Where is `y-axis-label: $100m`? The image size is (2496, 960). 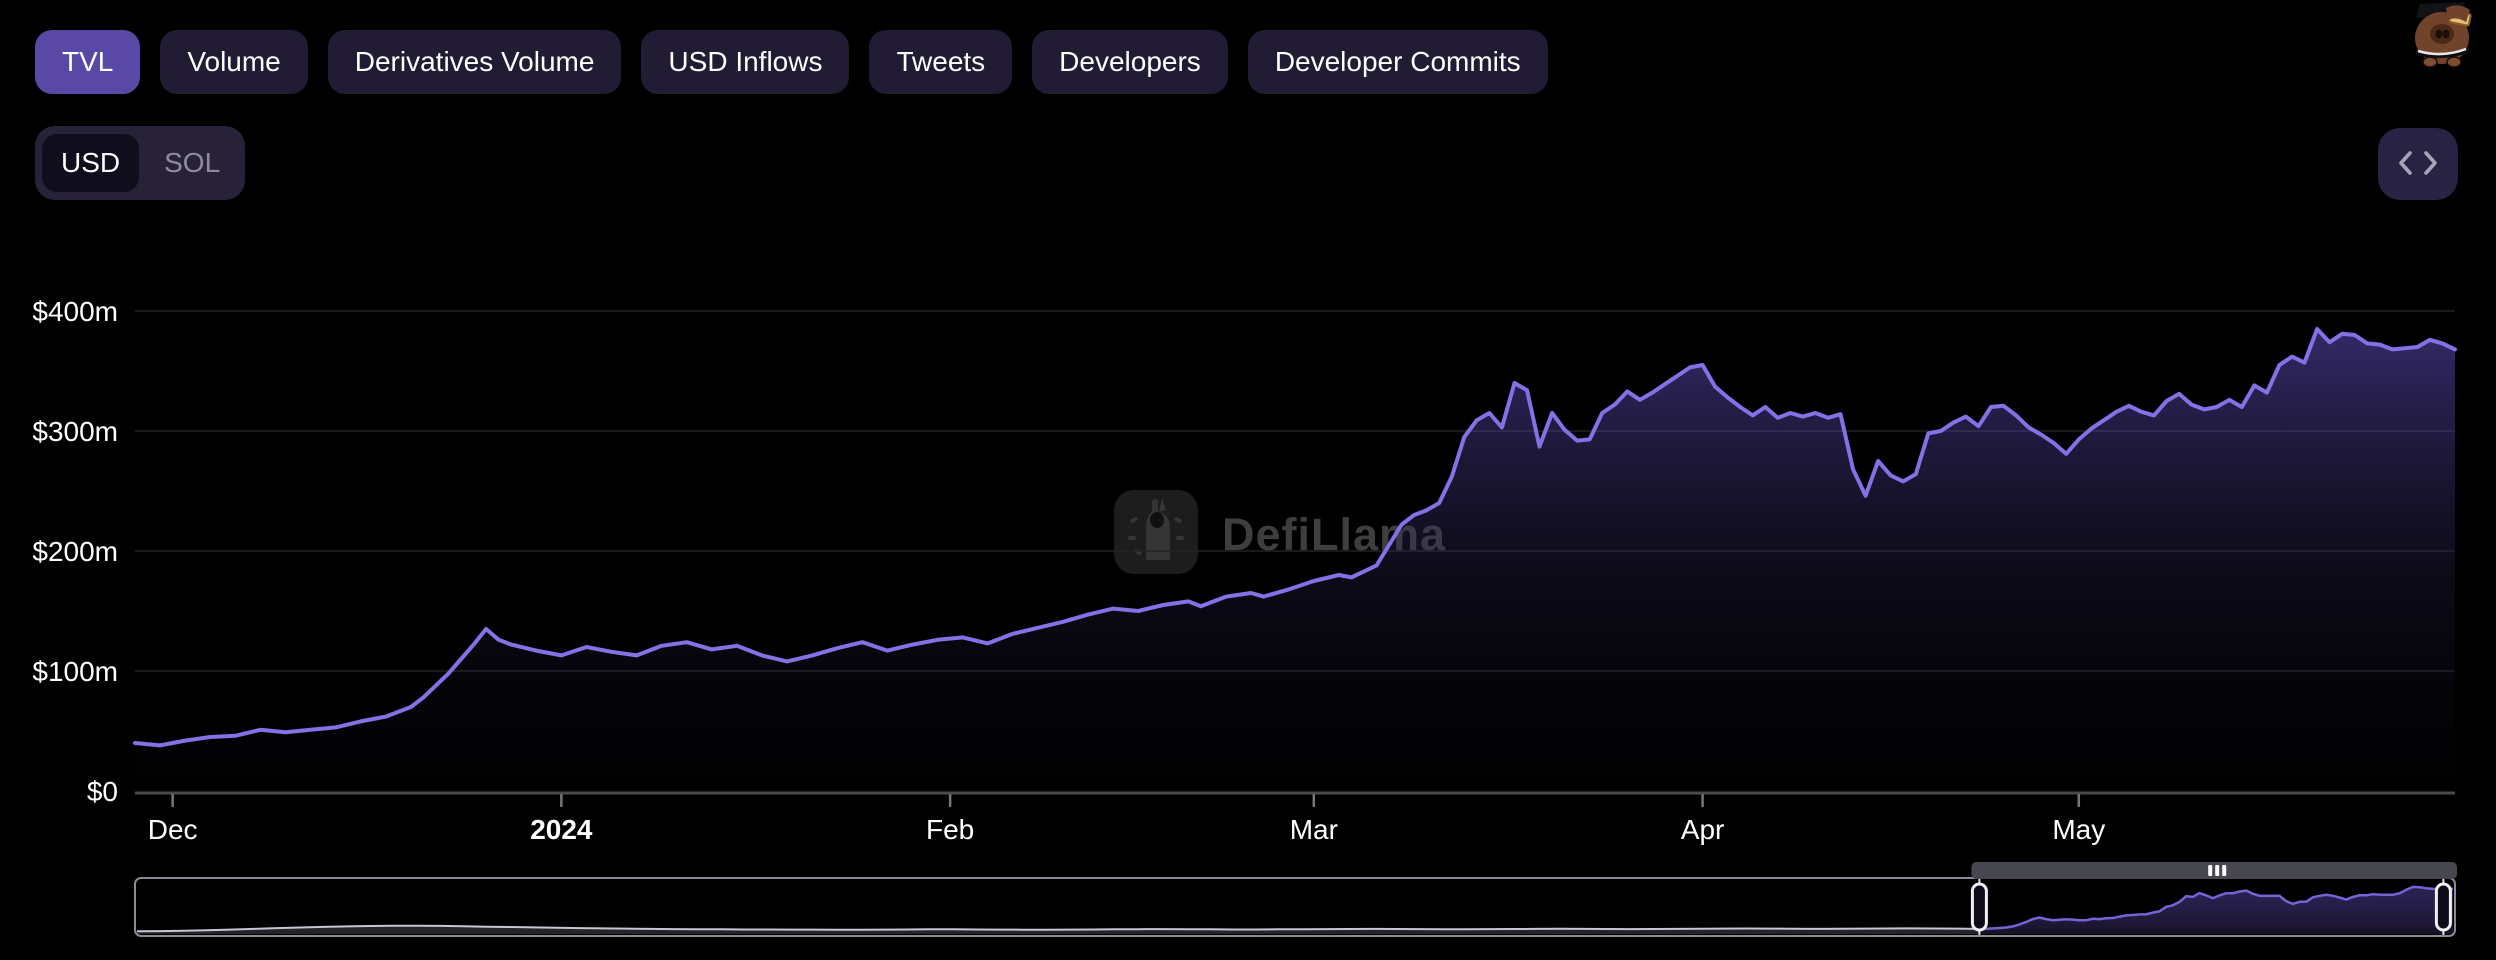 y-axis-label: $100m is located at coordinates (75, 671).